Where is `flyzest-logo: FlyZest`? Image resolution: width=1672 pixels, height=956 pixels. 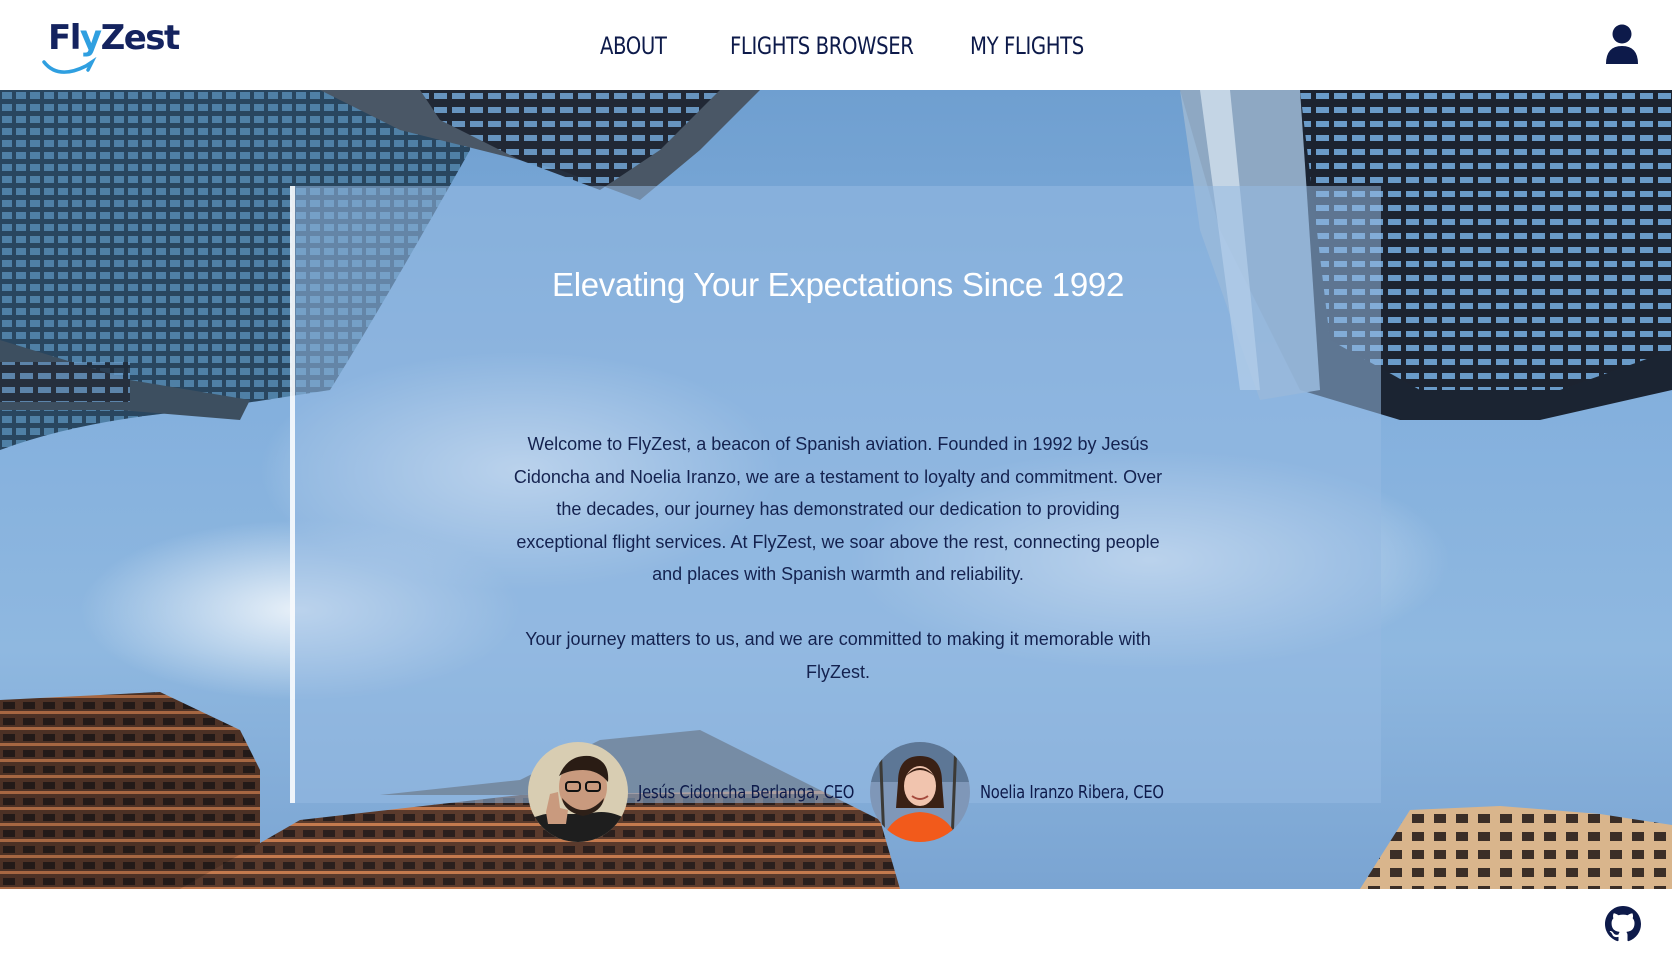
flyzest-logo: FlyZest is located at coordinates (112, 45).